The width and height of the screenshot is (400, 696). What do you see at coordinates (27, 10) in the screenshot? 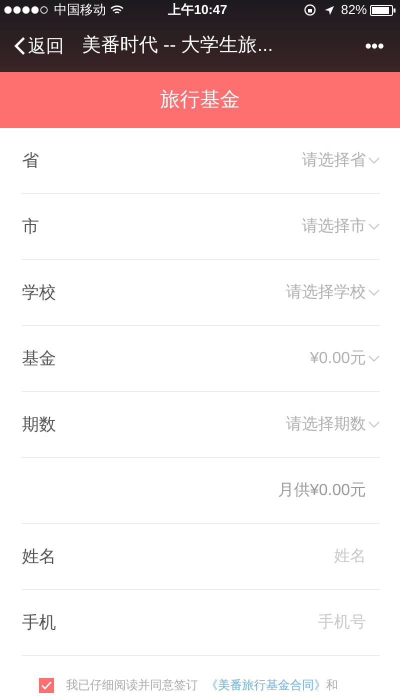
I see `signal-icon` at bounding box center [27, 10].